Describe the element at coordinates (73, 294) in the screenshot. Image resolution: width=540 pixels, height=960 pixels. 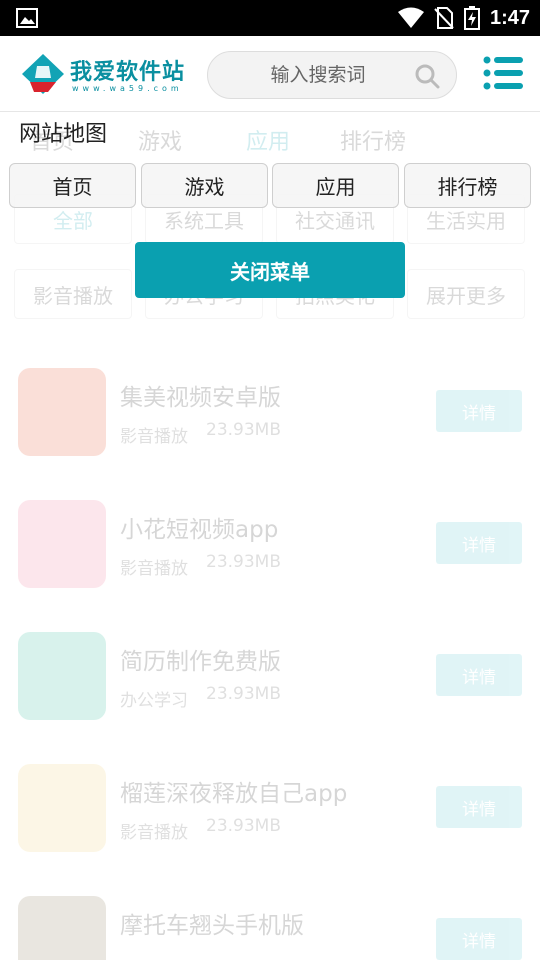
I see `bg-category: 影音播放` at that location.